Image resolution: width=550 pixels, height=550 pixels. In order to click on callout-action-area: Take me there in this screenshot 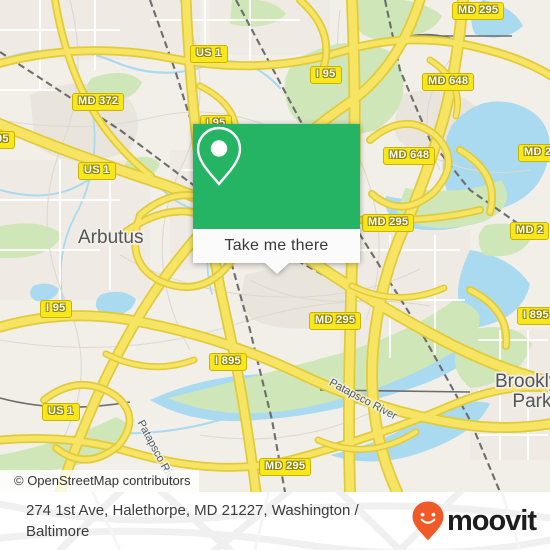, I will do `click(276, 246)`.